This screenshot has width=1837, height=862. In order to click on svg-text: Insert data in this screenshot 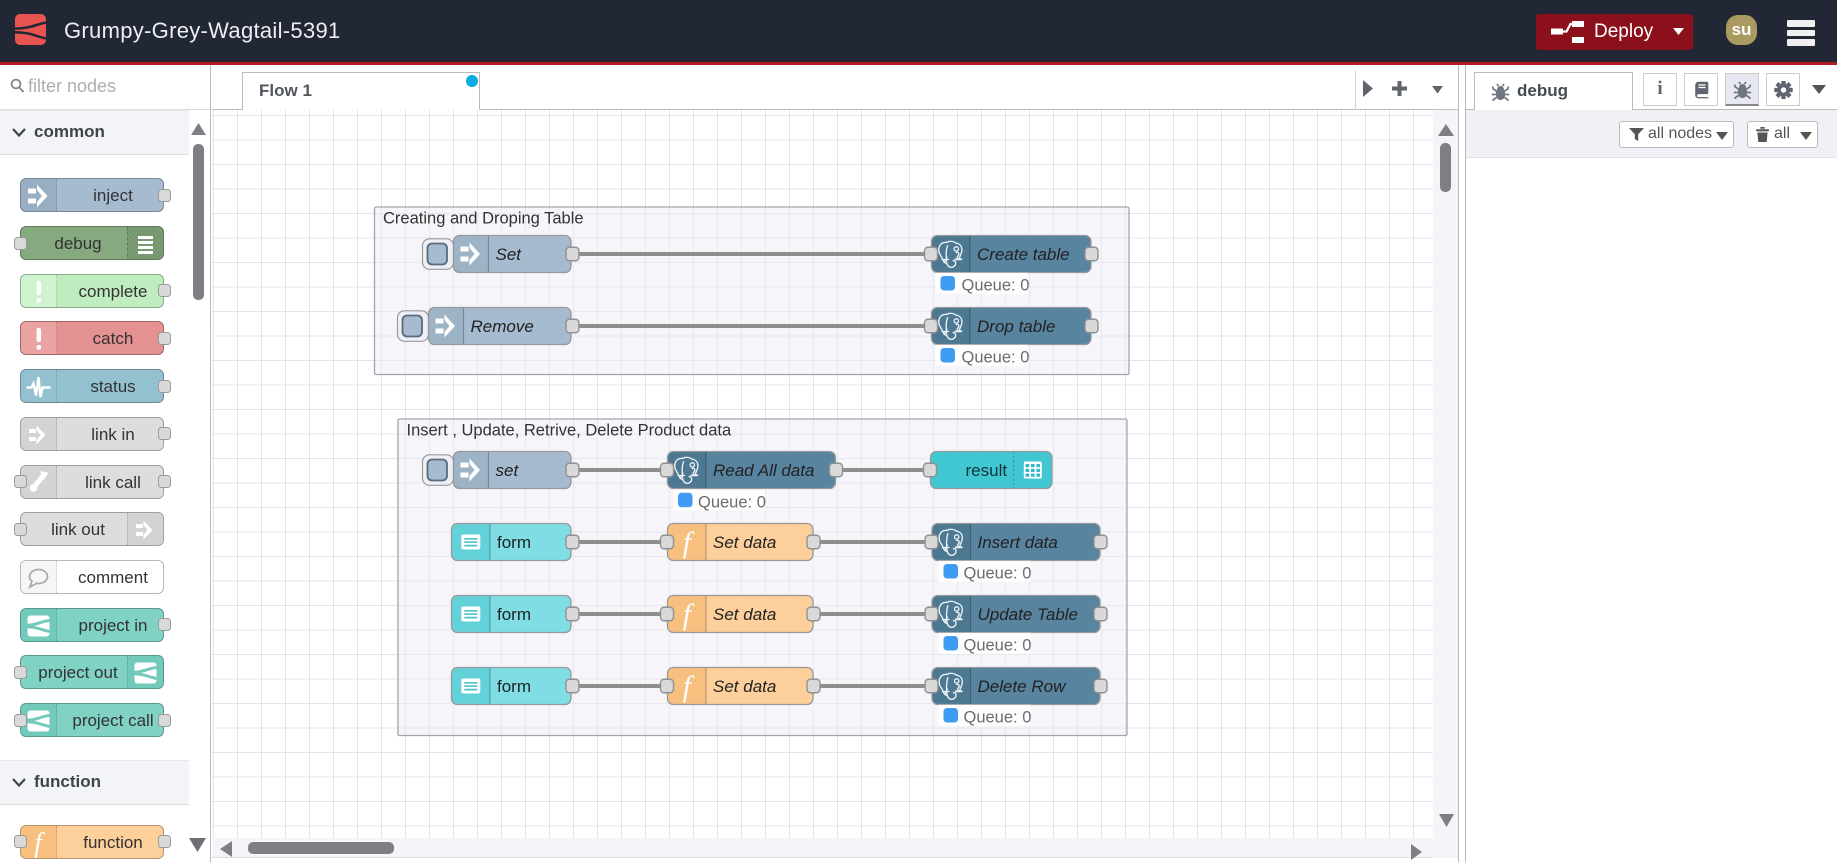, I will do `click(1018, 542)`.